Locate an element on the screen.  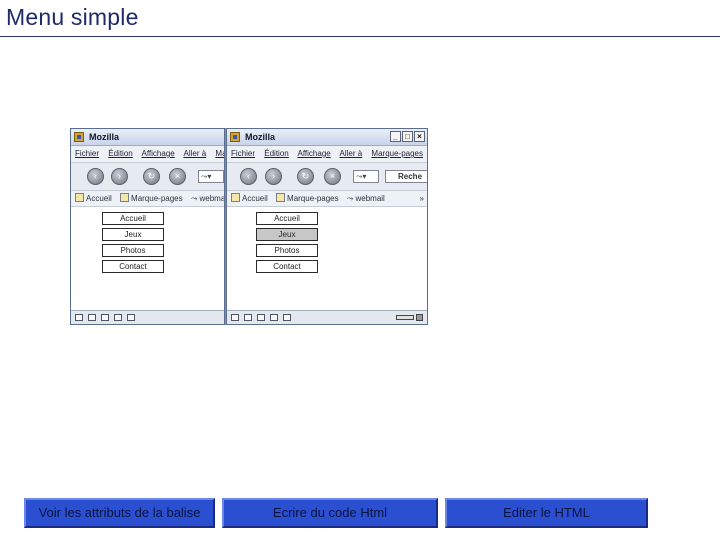
menu-bar: Fichier Édition Affichage Aller à Ma is located at coordinates (147, 154).